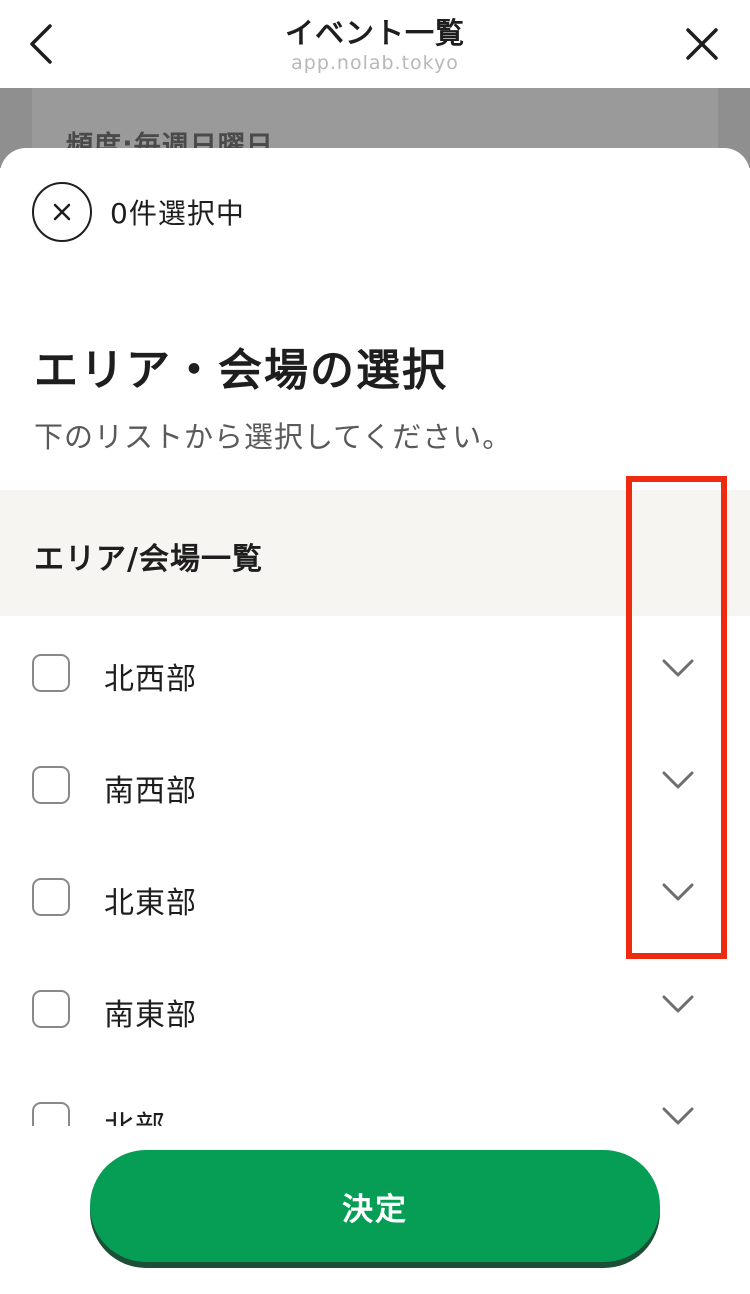 The height and width of the screenshot is (1294, 750). I want to click on clear-selection-button, so click(62, 212).